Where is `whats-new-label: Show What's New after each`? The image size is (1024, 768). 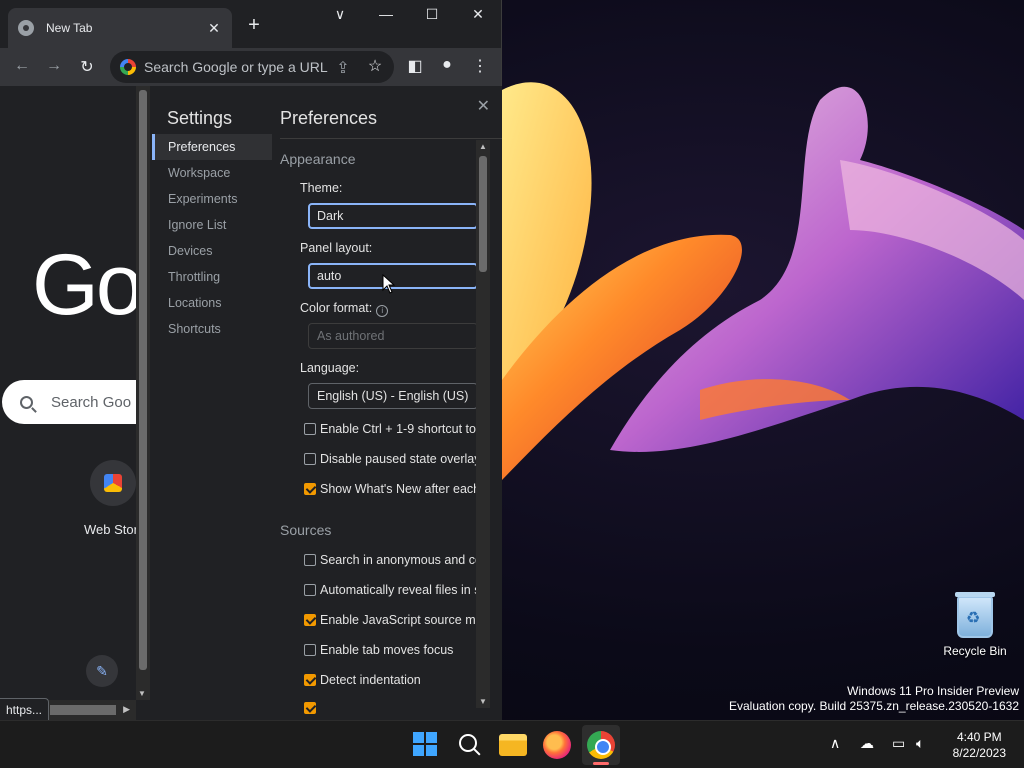 whats-new-label: Show What's New after each is located at coordinates (400, 489).